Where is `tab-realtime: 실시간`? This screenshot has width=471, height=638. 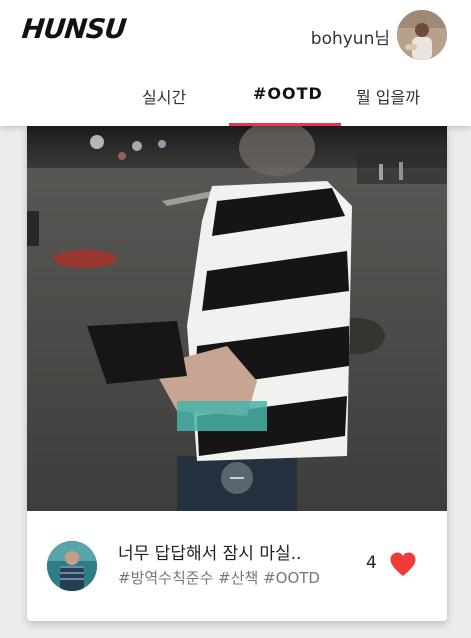 tab-realtime: 실시간 is located at coordinates (164, 96).